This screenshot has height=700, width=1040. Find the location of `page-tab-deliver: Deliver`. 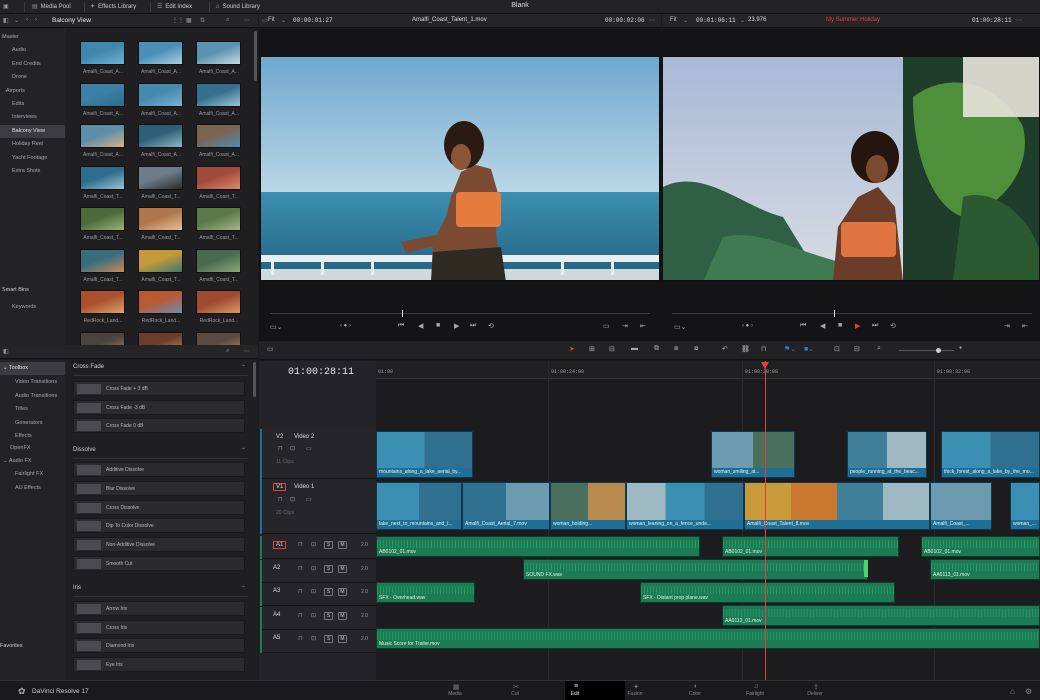

page-tab-deliver: Deliver is located at coordinates (815, 694).